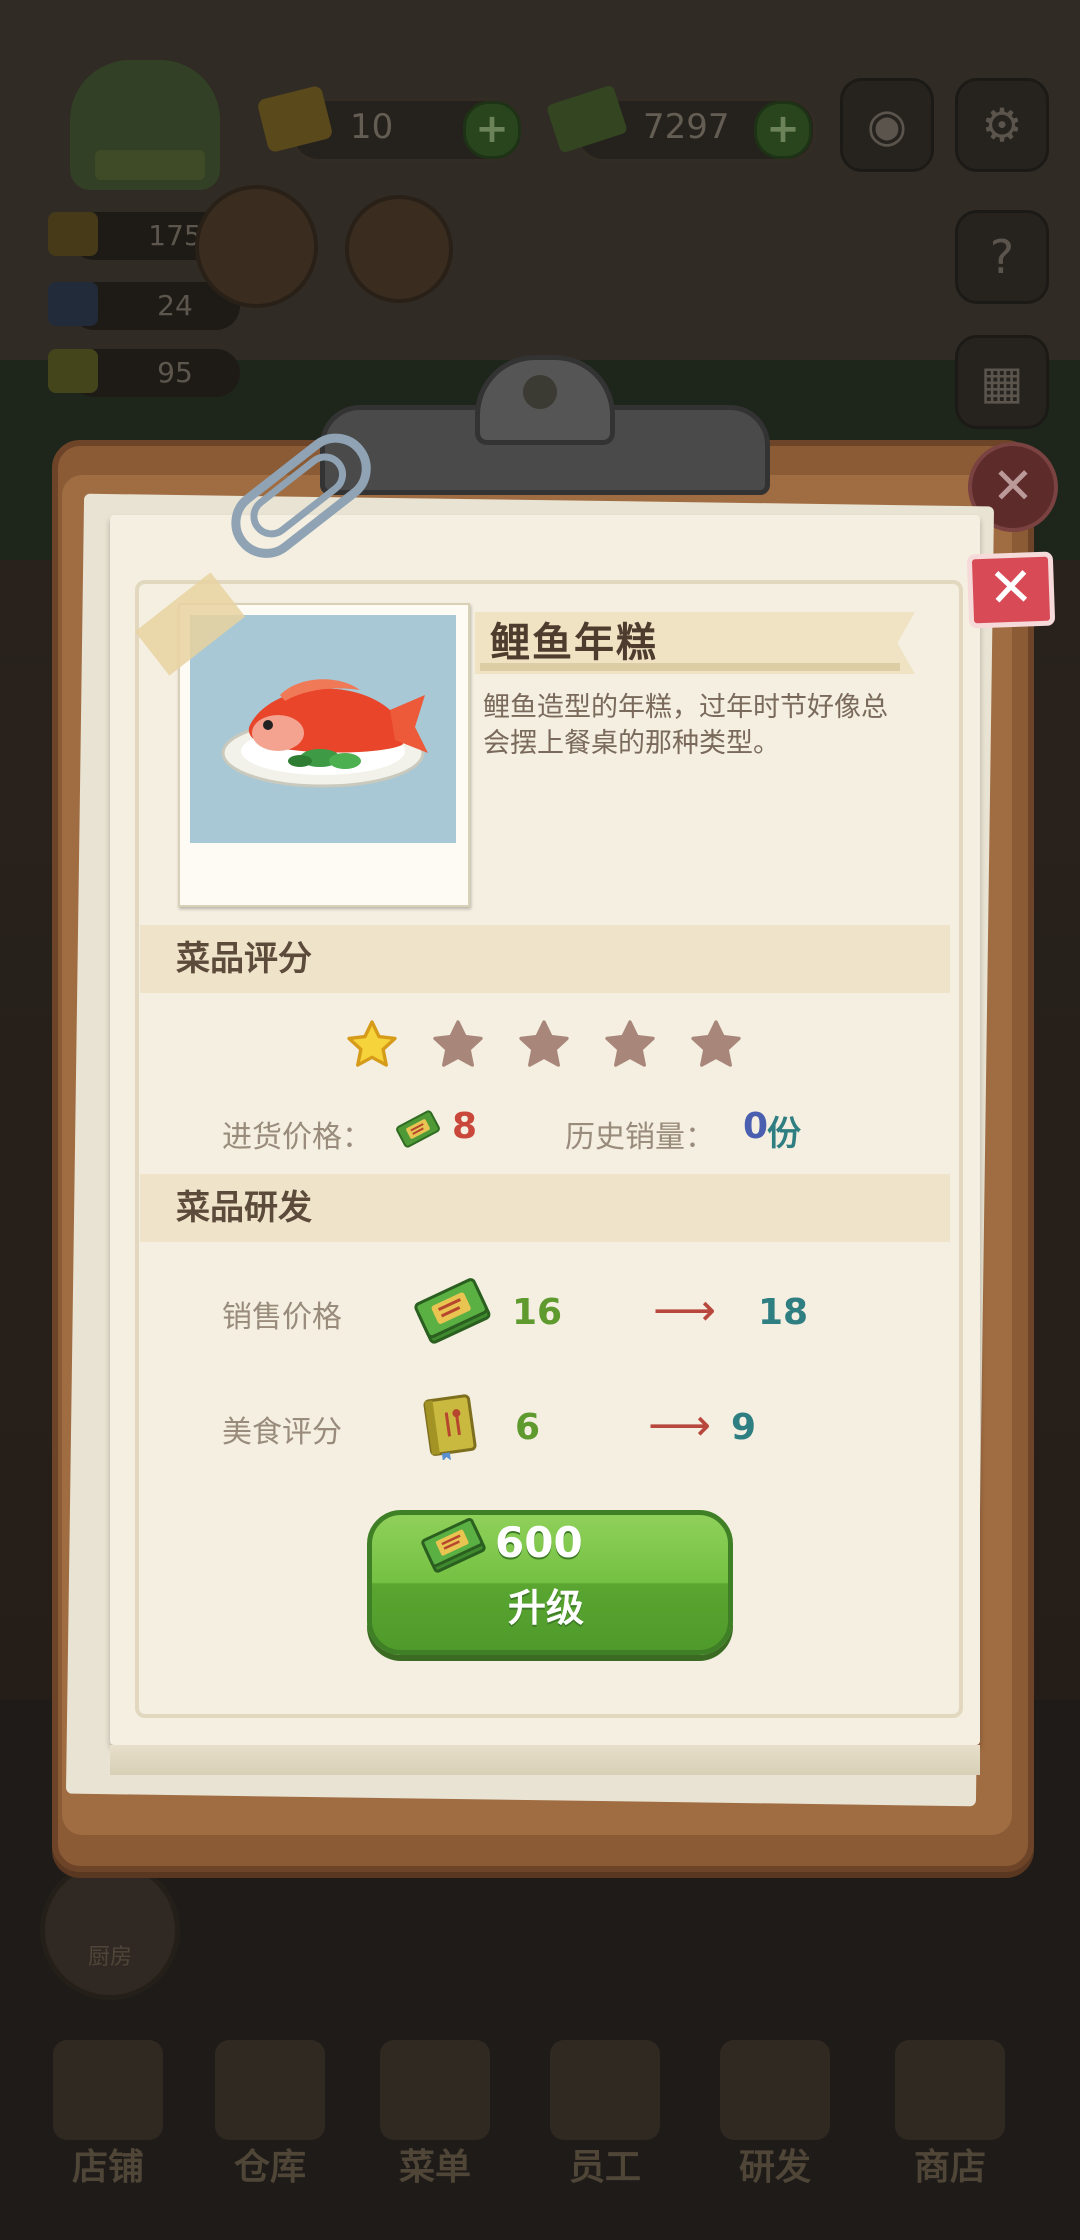  I want to click on dish-photo, so click(323, 729).